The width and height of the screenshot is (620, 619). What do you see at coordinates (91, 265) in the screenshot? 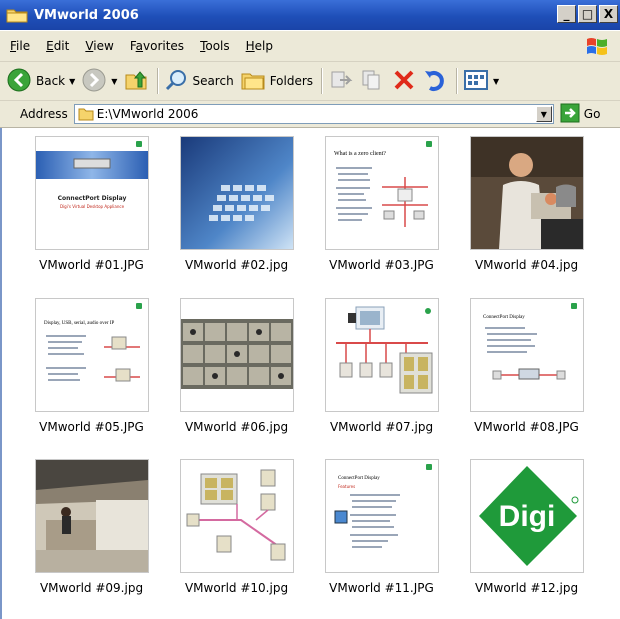
I see `file-name: VMworld #01.JPG` at bounding box center [91, 265].